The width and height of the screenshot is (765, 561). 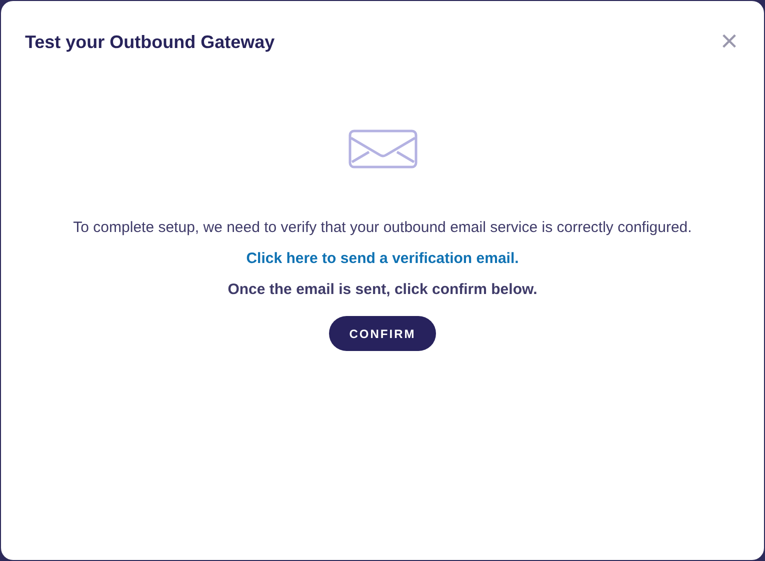 I want to click on instruction-text: Once the email is sent, click confirm below., so click(x=383, y=289).